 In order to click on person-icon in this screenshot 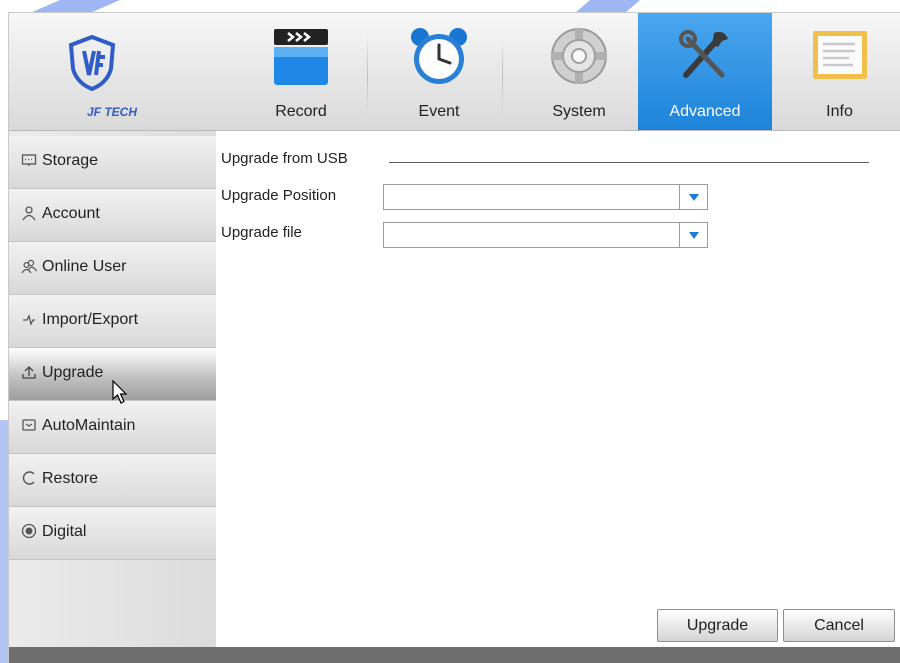, I will do `click(29, 213)`.